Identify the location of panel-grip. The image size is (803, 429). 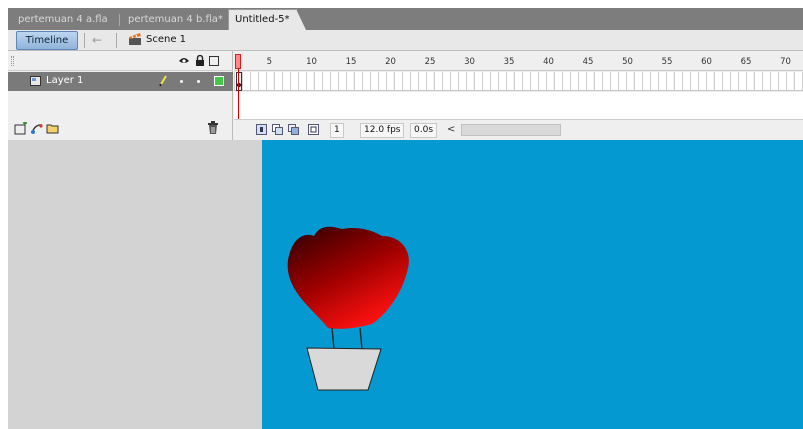
(12, 61).